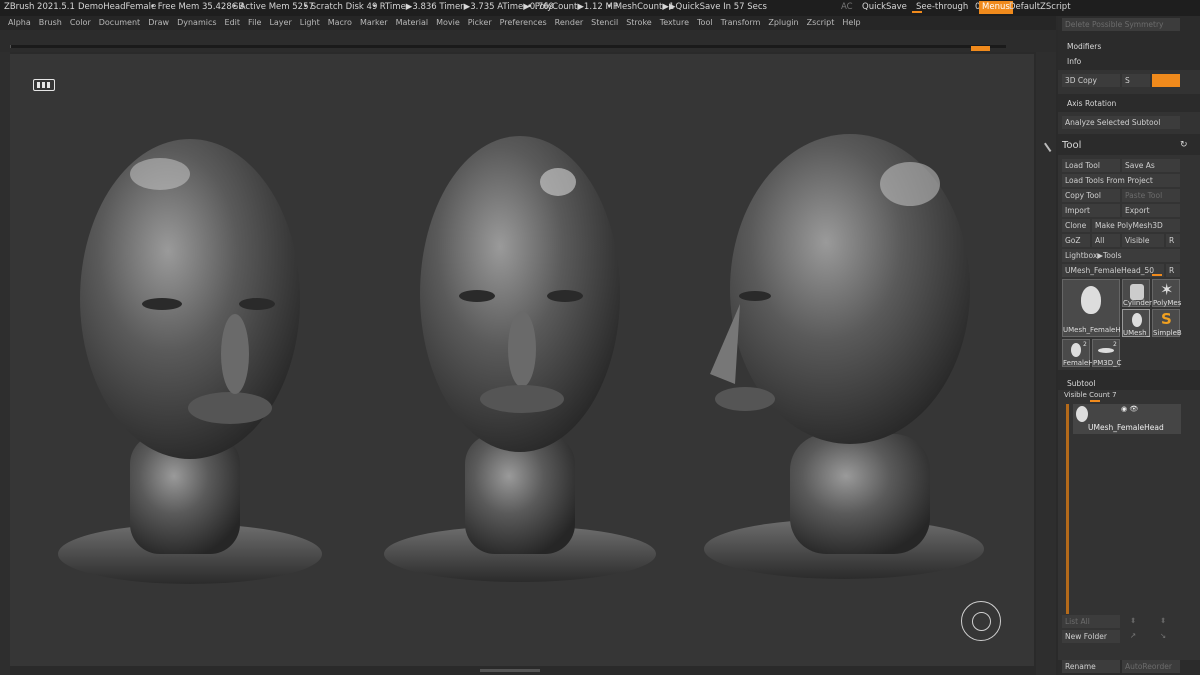 The image size is (1200, 675). What do you see at coordinates (783, 23) in the screenshot?
I see `menu-zplugin: Zplugin` at bounding box center [783, 23].